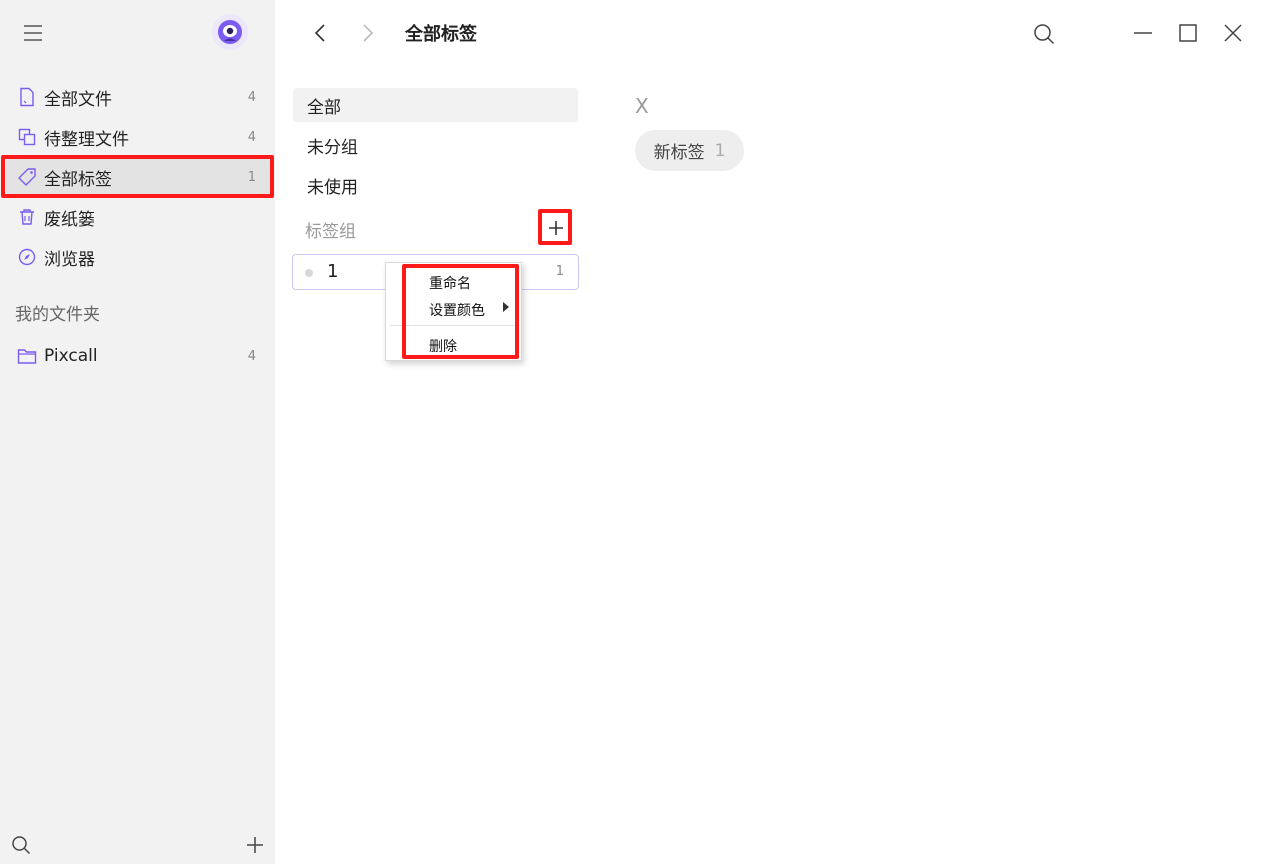  What do you see at coordinates (27, 177) in the screenshot?
I see `tag-icon` at bounding box center [27, 177].